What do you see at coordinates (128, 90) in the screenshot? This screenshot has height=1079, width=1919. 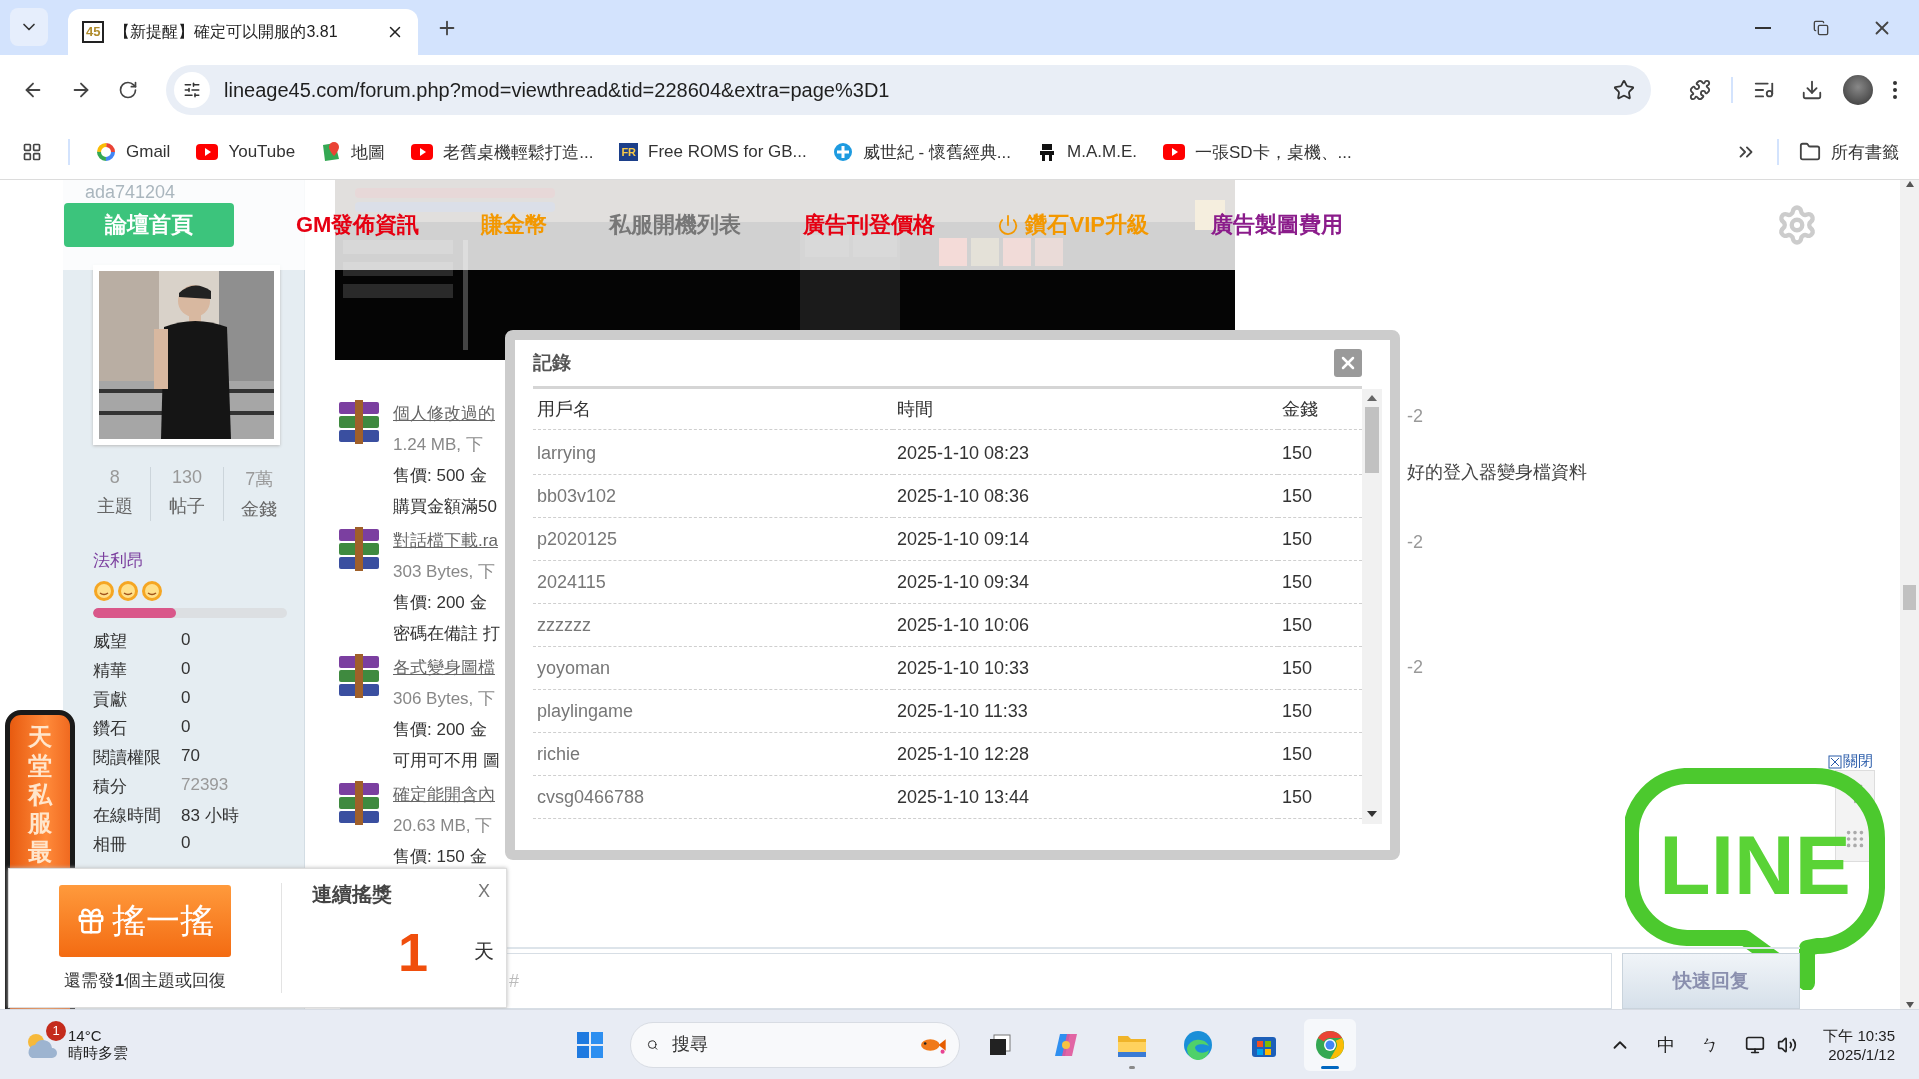 I see `reload-icon` at bounding box center [128, 90].